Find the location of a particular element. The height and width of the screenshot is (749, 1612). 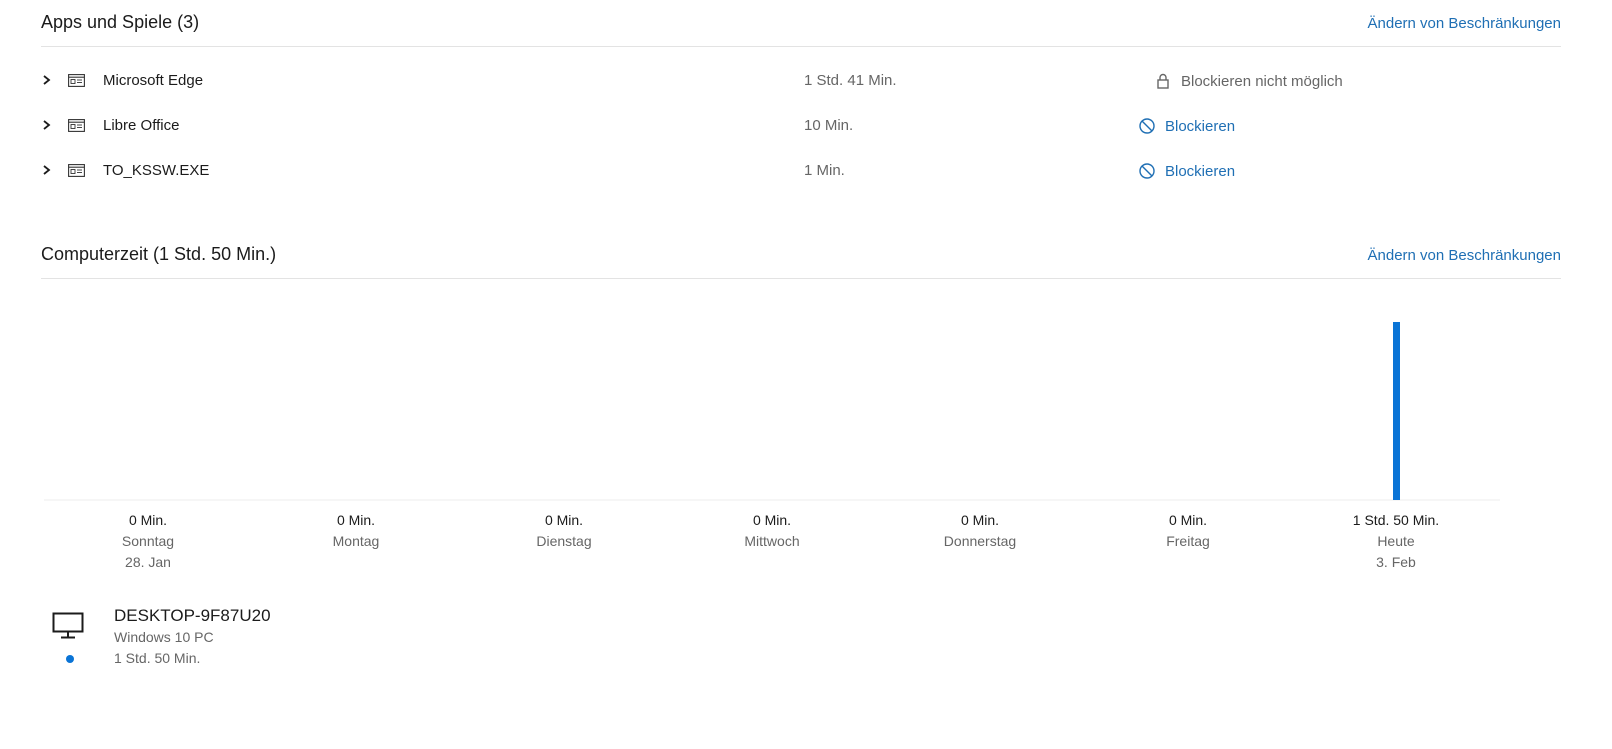

screen-time-title: Computerzeit (1 Std. 50 Min.) is located at coordinates (159, 254).